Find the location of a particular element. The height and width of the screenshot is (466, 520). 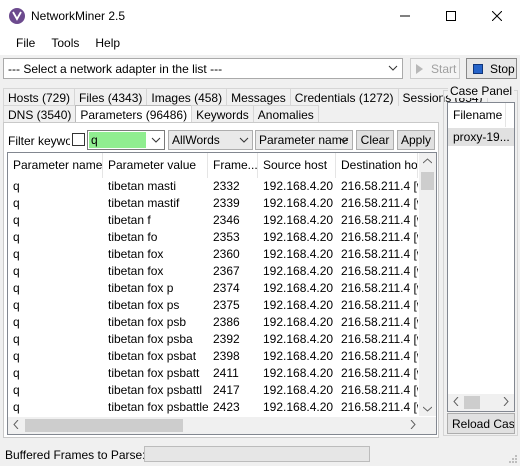

maximize-icon is located at coordinates (451, 15).